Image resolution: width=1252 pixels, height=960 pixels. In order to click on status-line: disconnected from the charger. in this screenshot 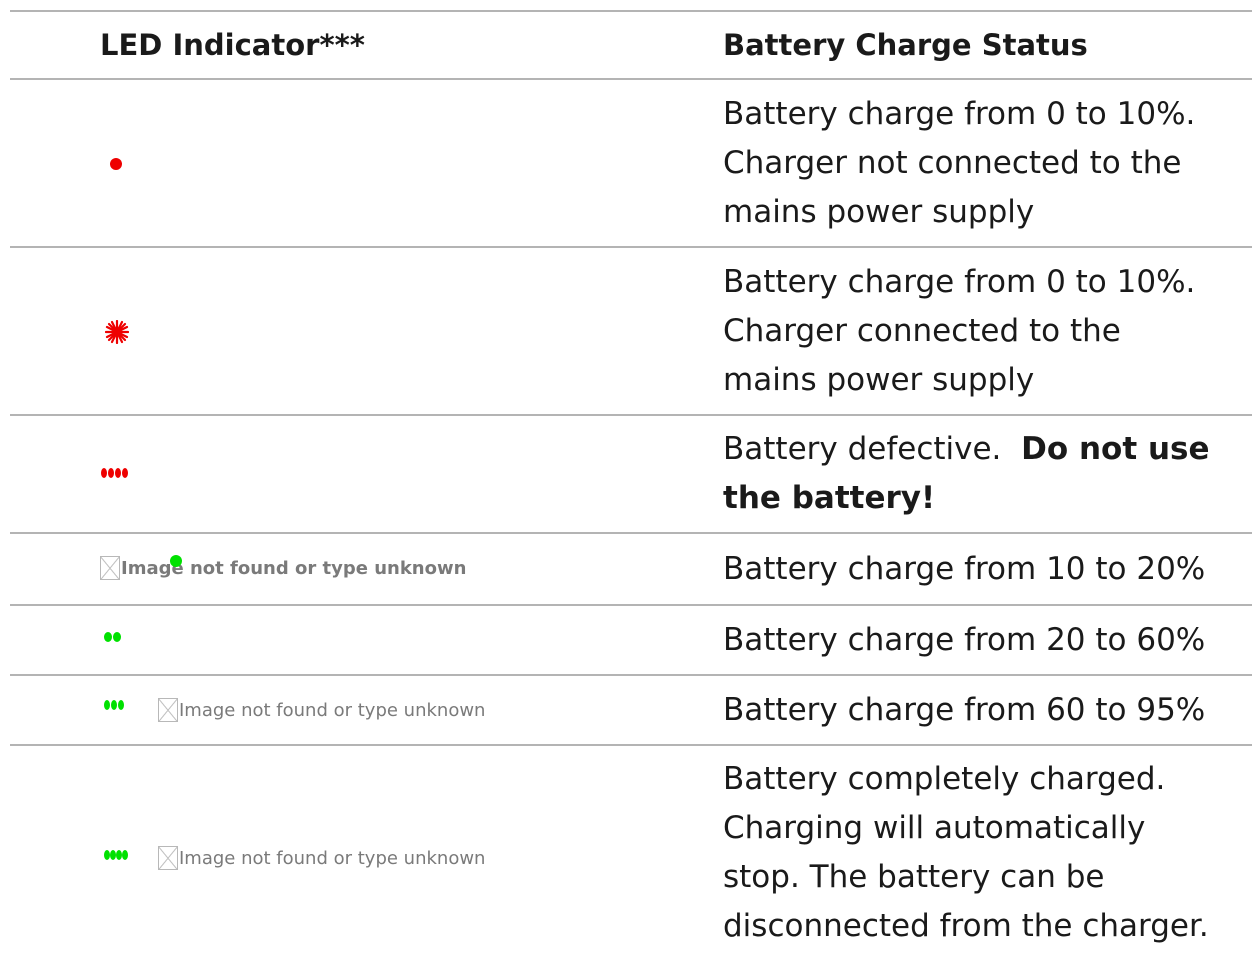, I will do `click(966, 926)`.